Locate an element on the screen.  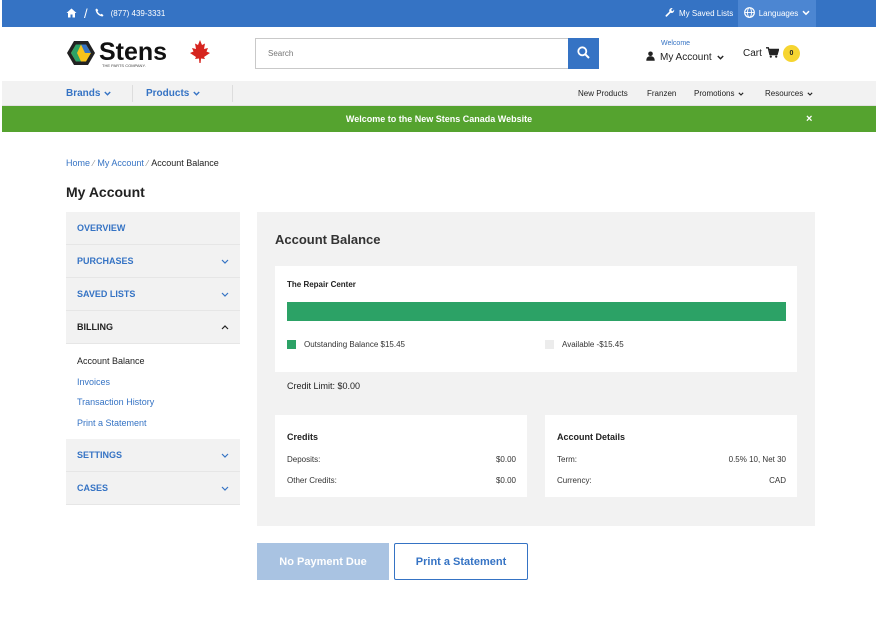
legend-outstanding: Outstanding Balance $15.45 is located at coordinates (346, 344).